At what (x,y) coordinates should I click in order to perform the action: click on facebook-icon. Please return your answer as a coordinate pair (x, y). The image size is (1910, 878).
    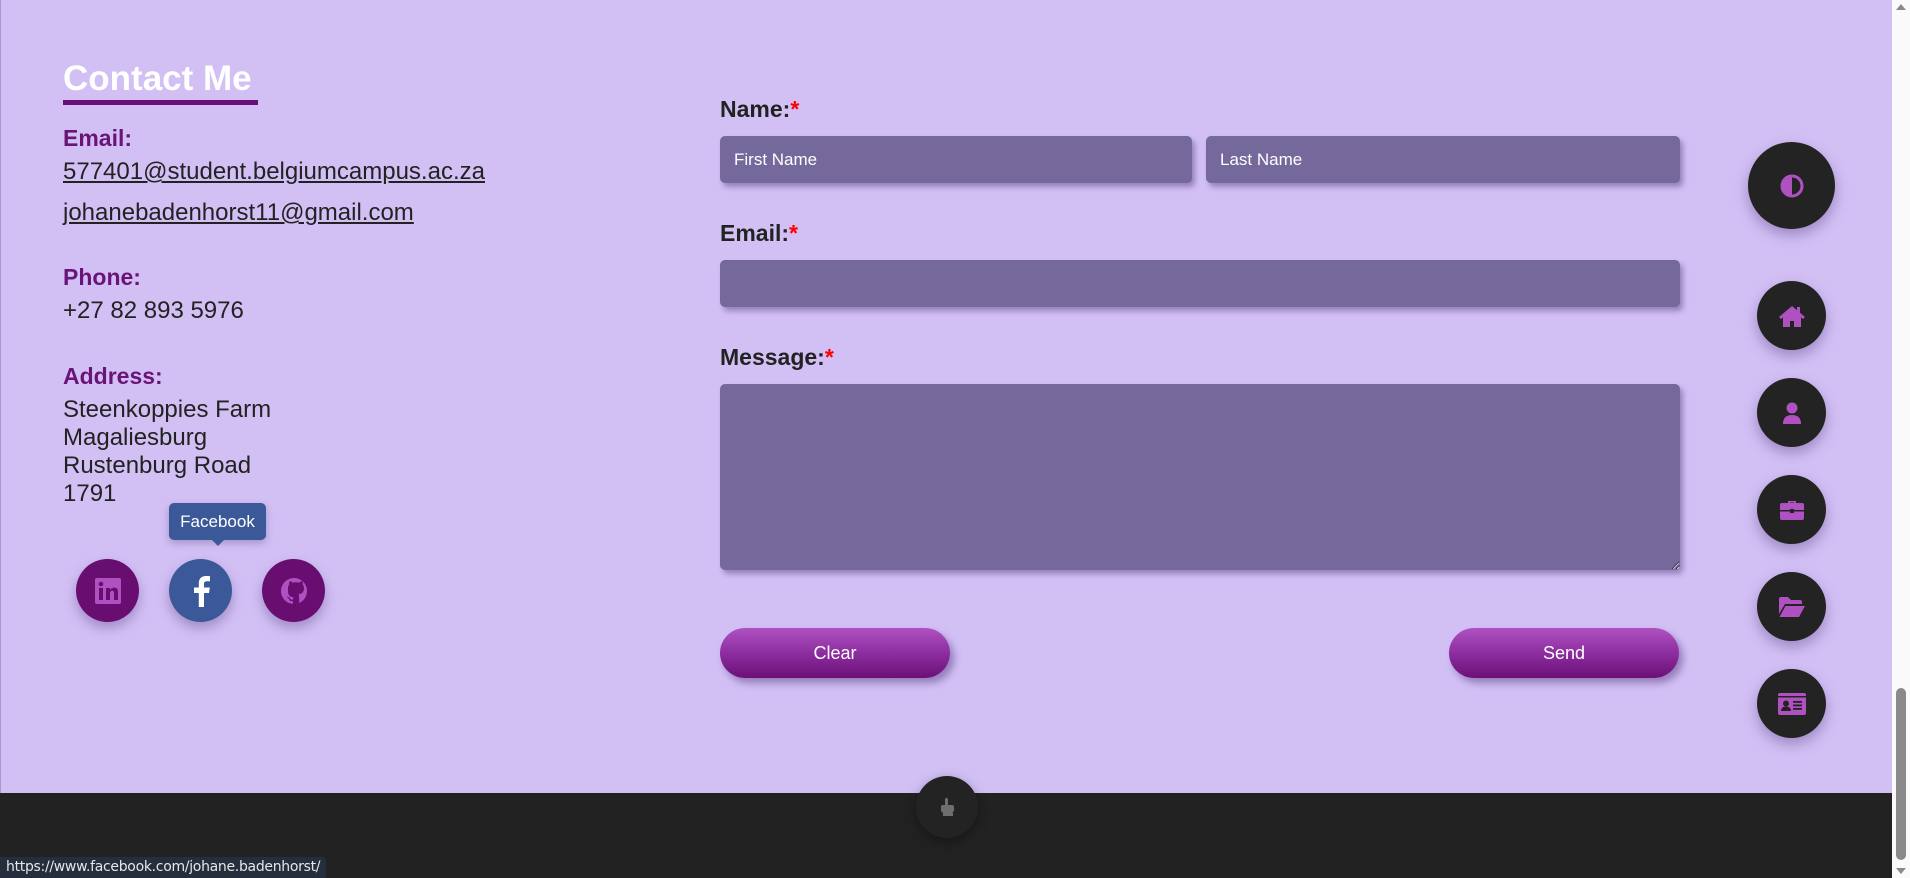
    Looking at the image, I should click on (201, 591).